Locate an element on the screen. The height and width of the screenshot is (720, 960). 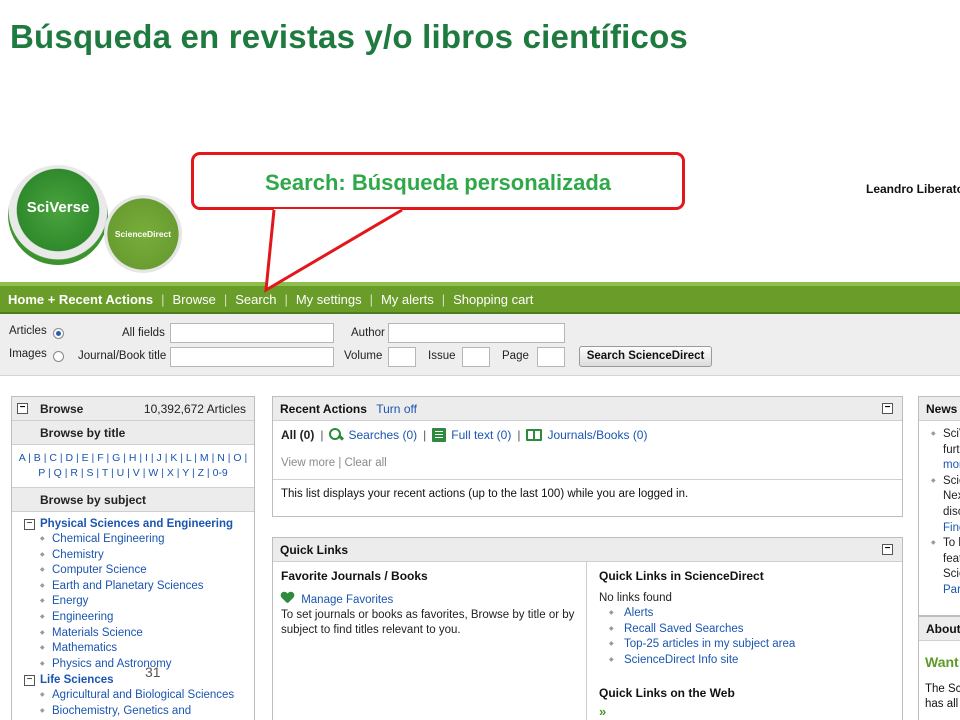
news-line: more is located at coordinates (951, 466).